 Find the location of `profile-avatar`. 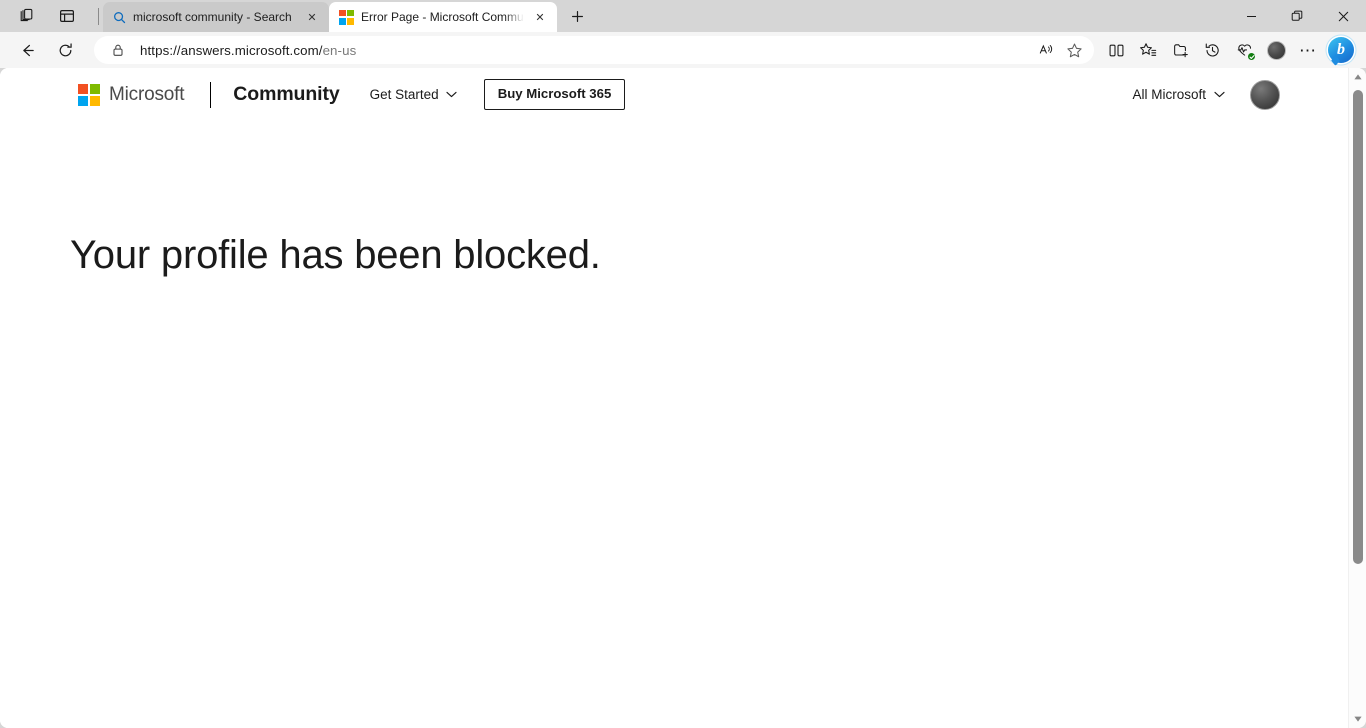

profile-avatar is located at coordinates (1276, 50).